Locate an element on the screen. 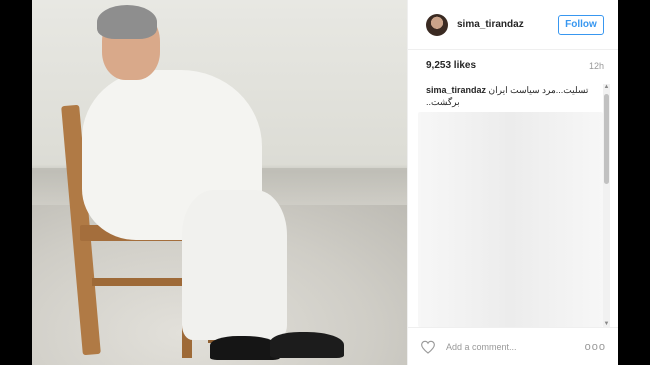  avatar is located at coordinates (437, 24).